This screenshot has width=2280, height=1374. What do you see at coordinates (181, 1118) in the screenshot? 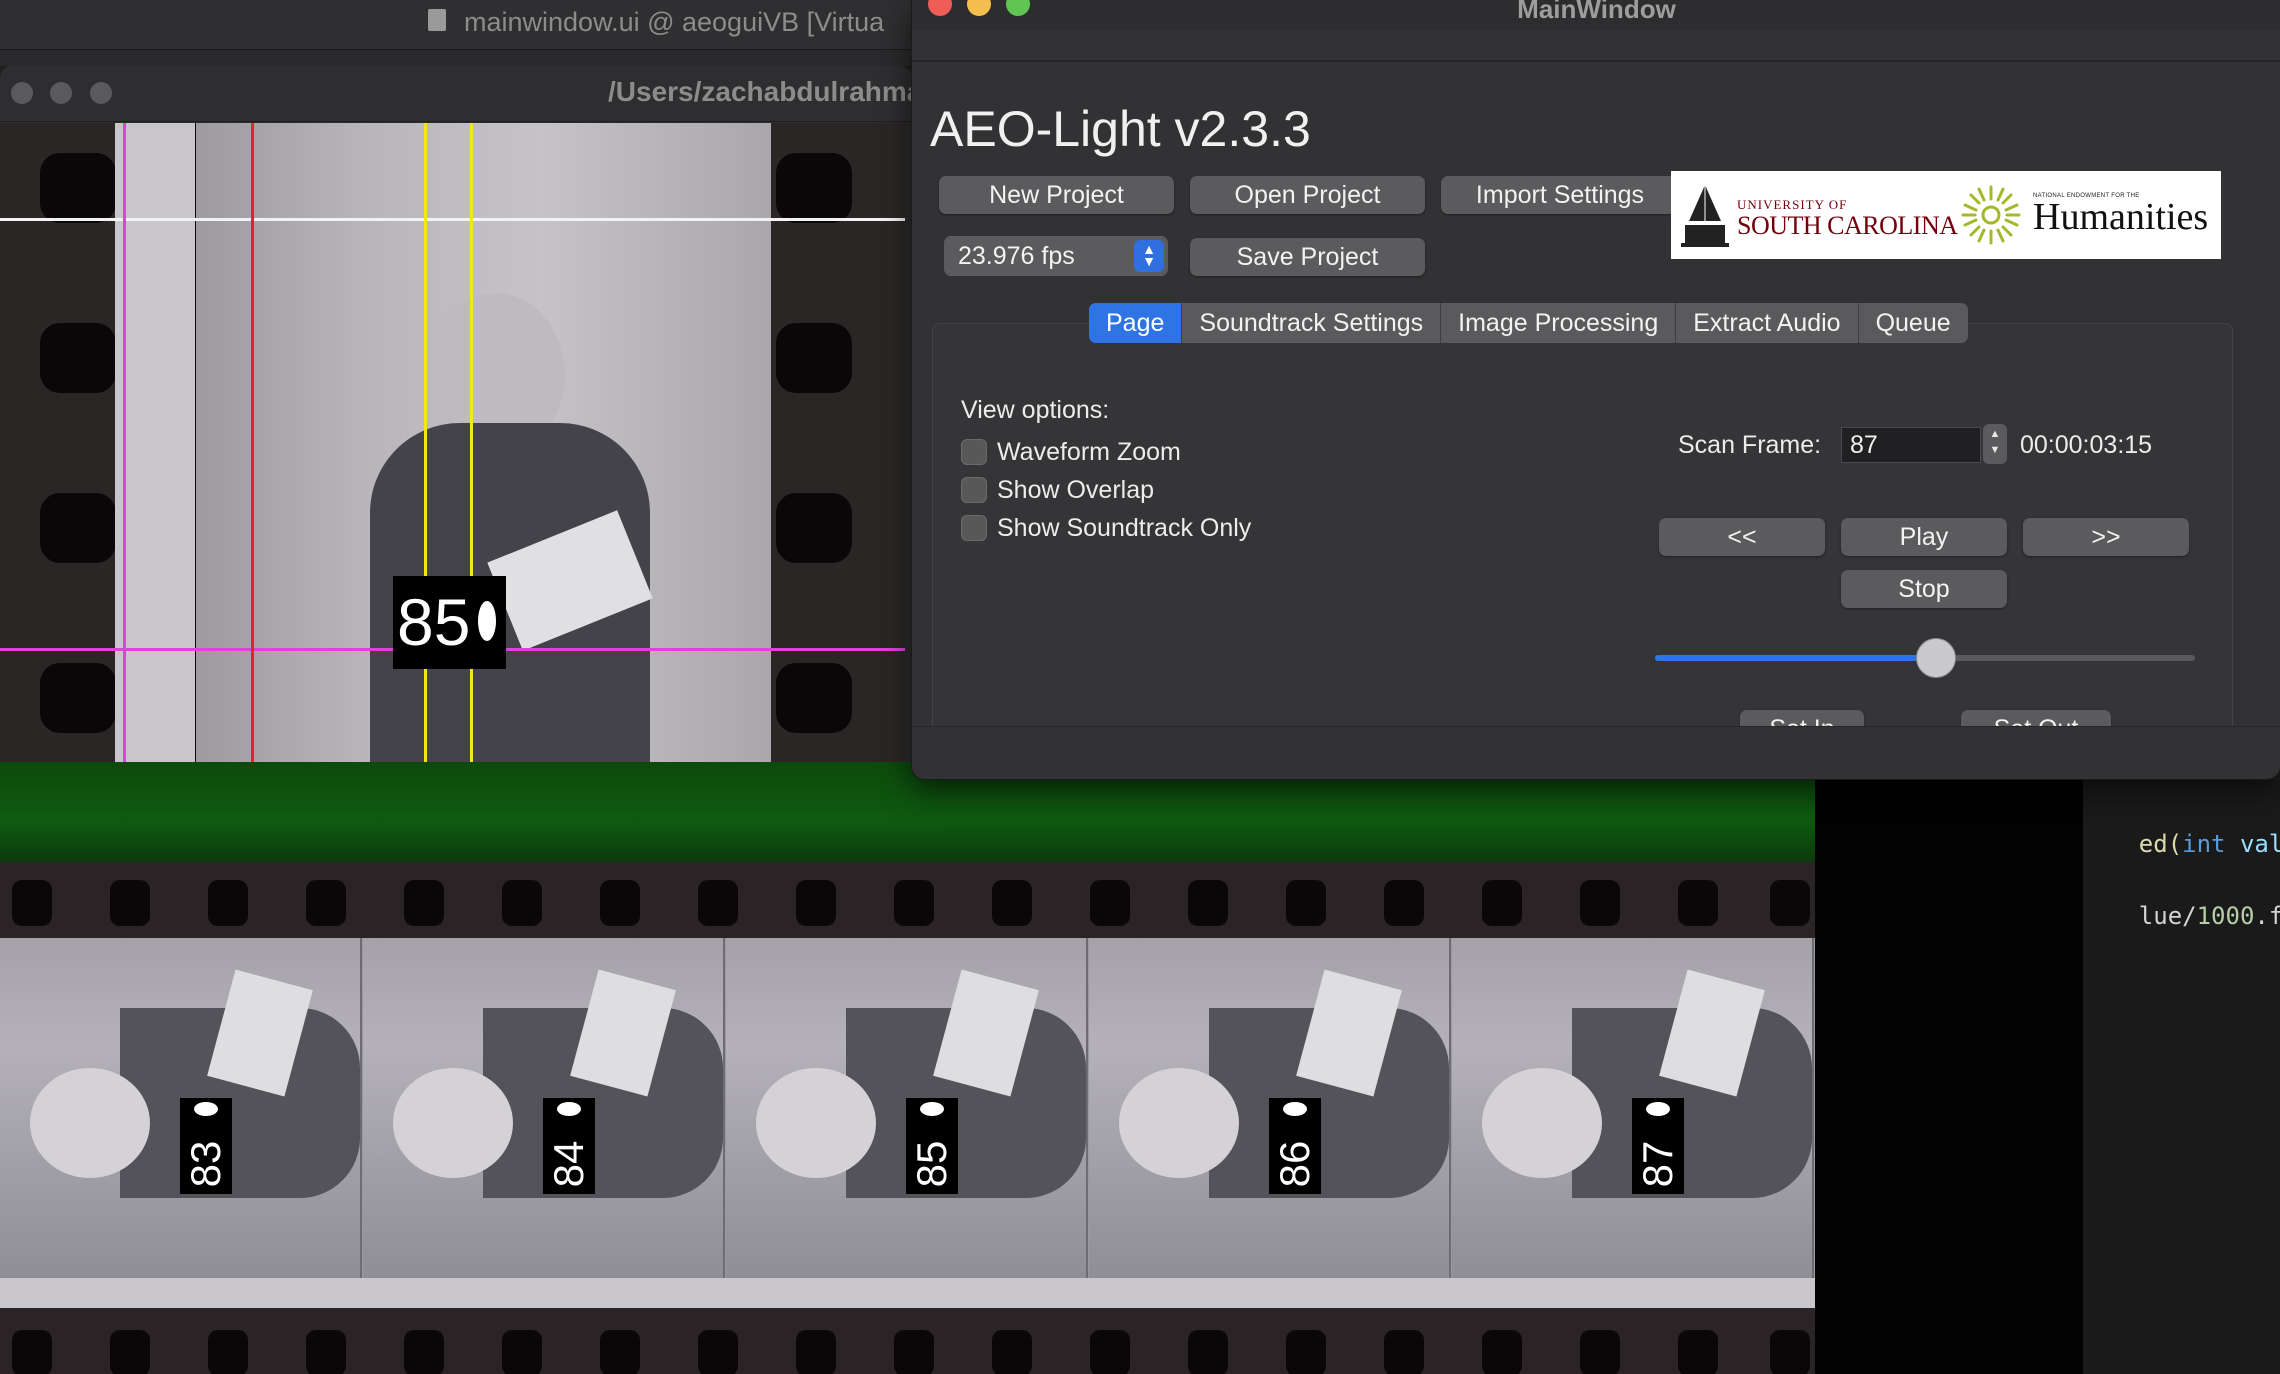
I see `film-frame: 83` at bounding box center [181, 1118].